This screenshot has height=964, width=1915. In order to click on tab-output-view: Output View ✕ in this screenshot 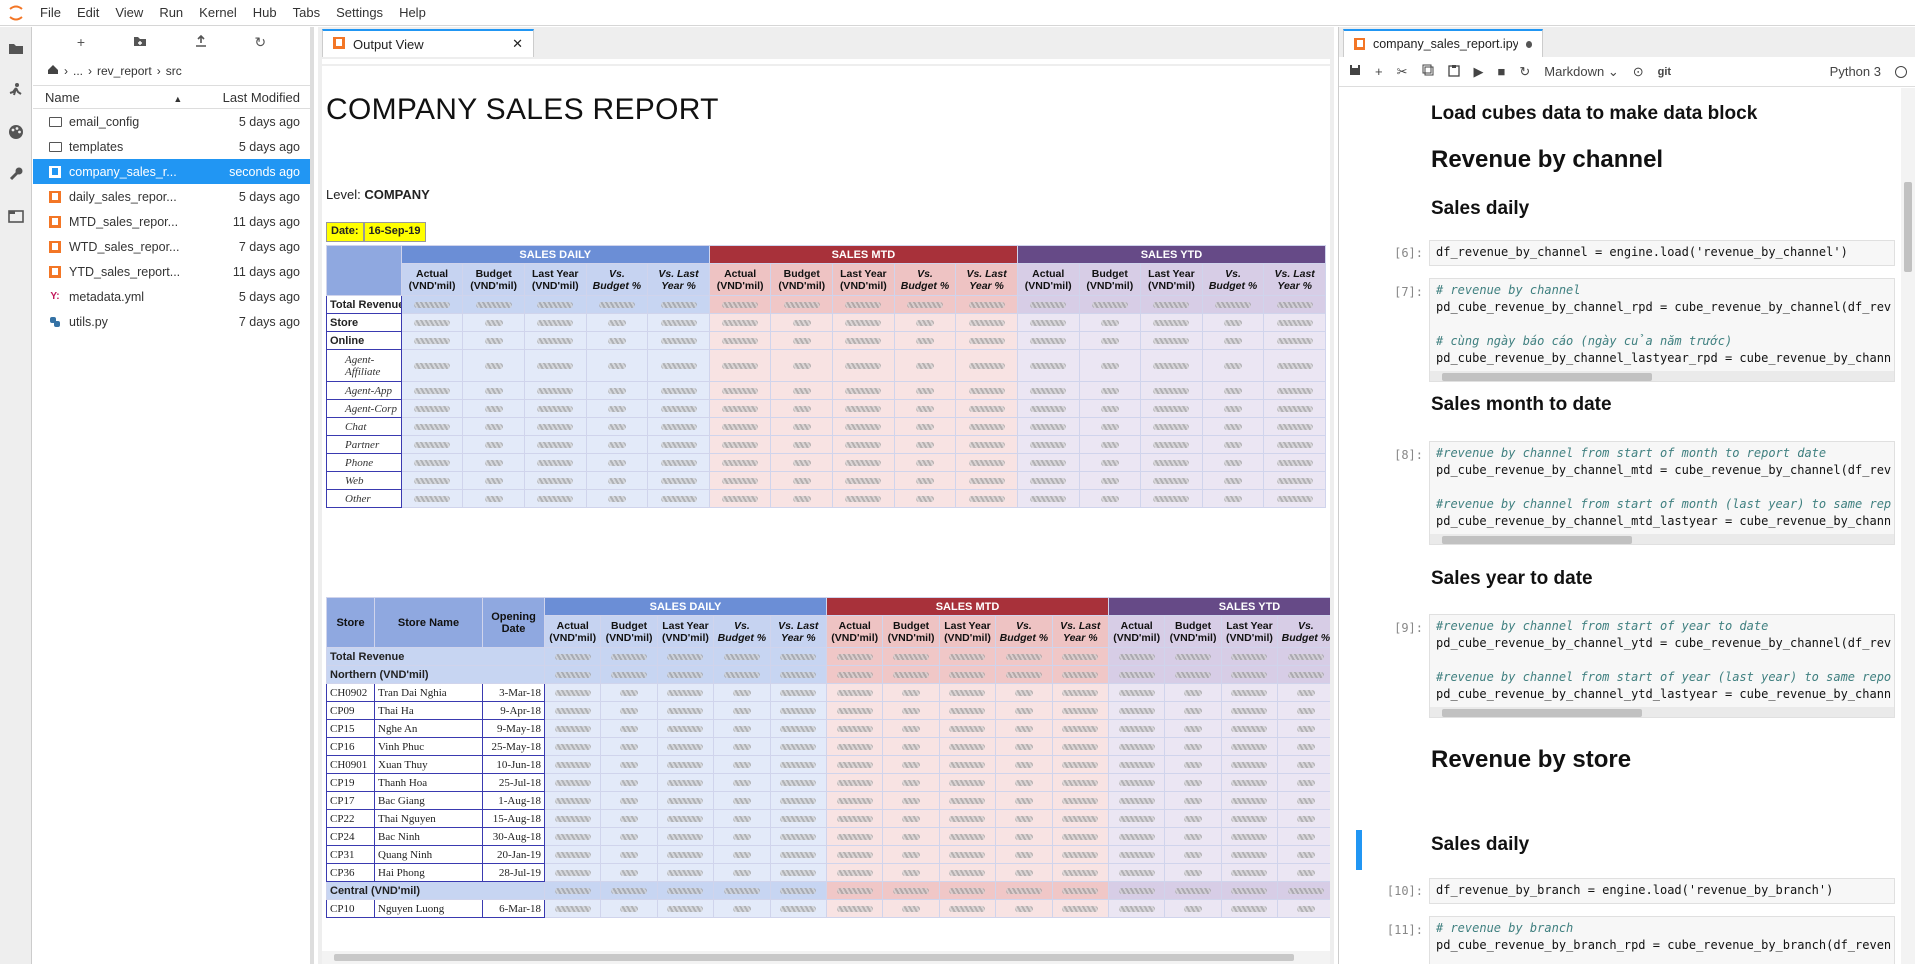, I will do `click(428, 43)`.